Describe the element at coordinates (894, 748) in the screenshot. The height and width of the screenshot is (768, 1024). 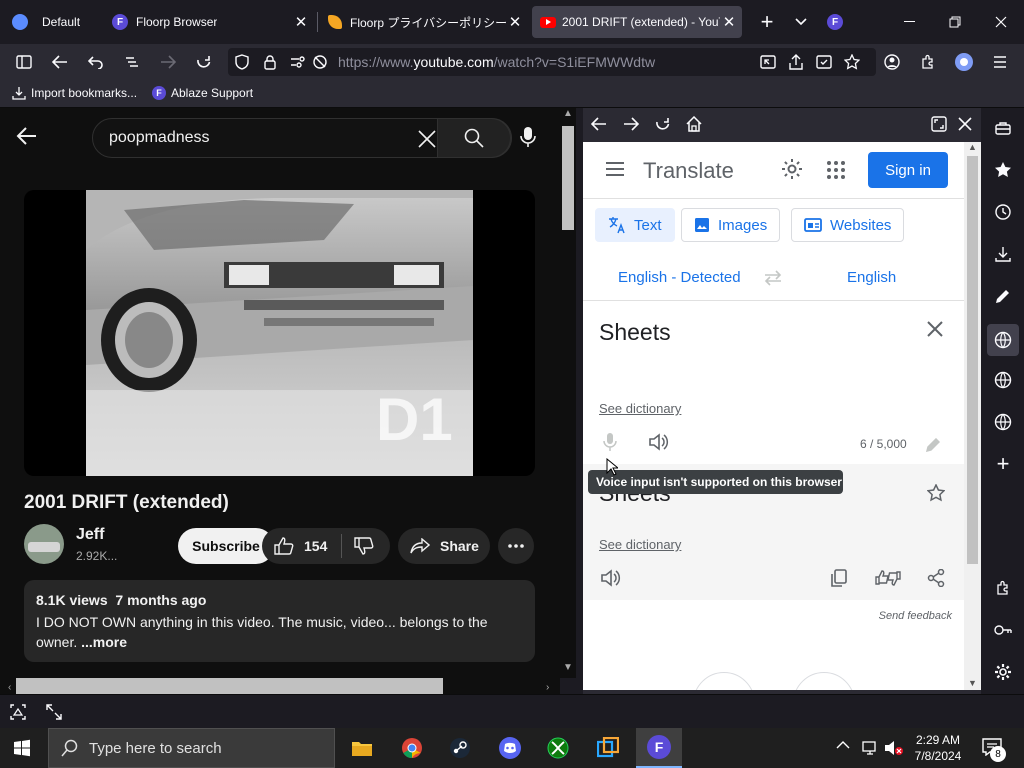
I see `volume-muted-icon` at that location.